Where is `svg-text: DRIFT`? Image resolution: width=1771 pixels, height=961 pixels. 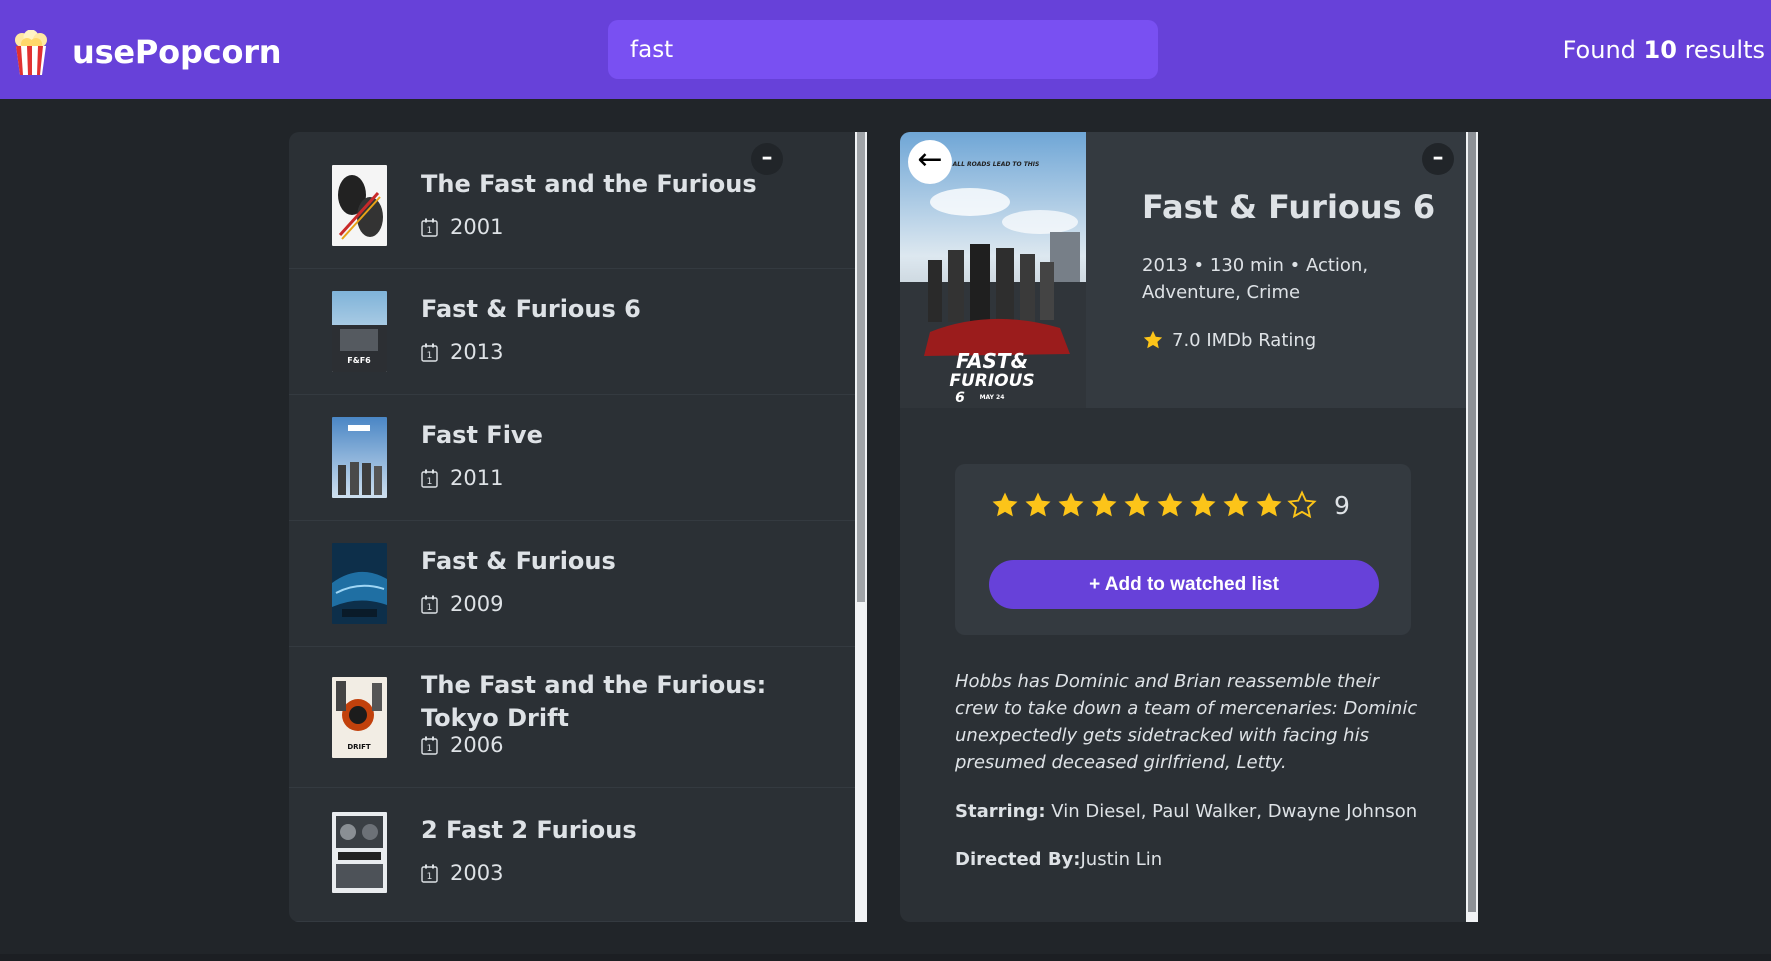 svg-text: DRIFT is located at coordinates (359, 747).